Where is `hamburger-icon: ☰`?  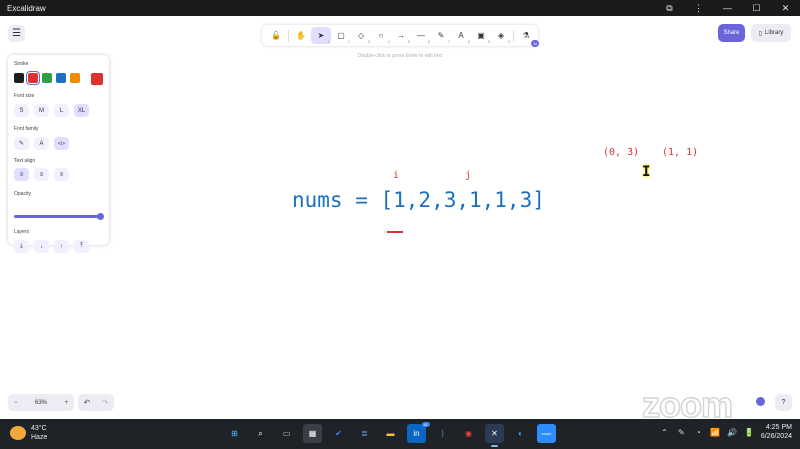 hamburger-icon: ☰ is located at coordinates (16, 33).